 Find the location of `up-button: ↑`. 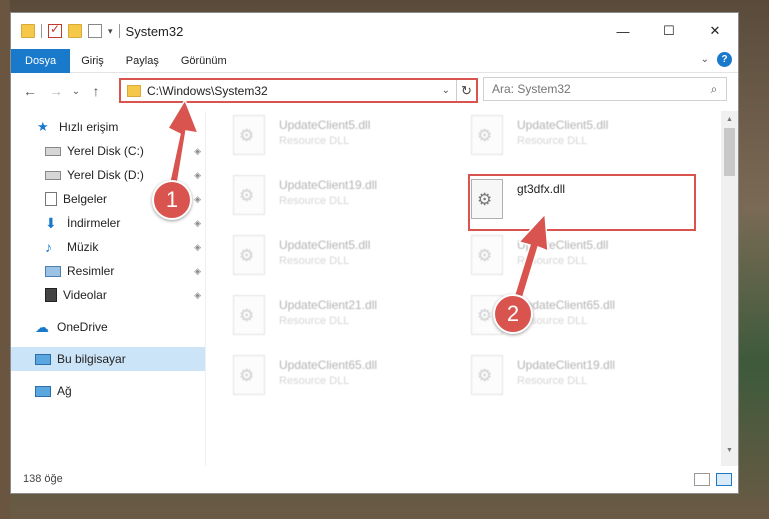

up-button: ↑ is located at coordinates (96, 91).